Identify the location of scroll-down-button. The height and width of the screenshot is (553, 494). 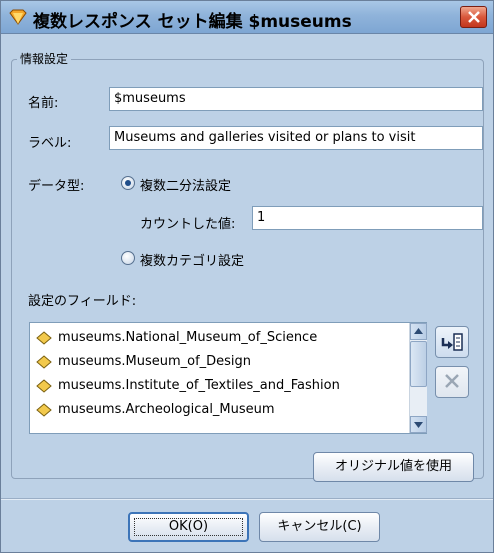
(418, 424).